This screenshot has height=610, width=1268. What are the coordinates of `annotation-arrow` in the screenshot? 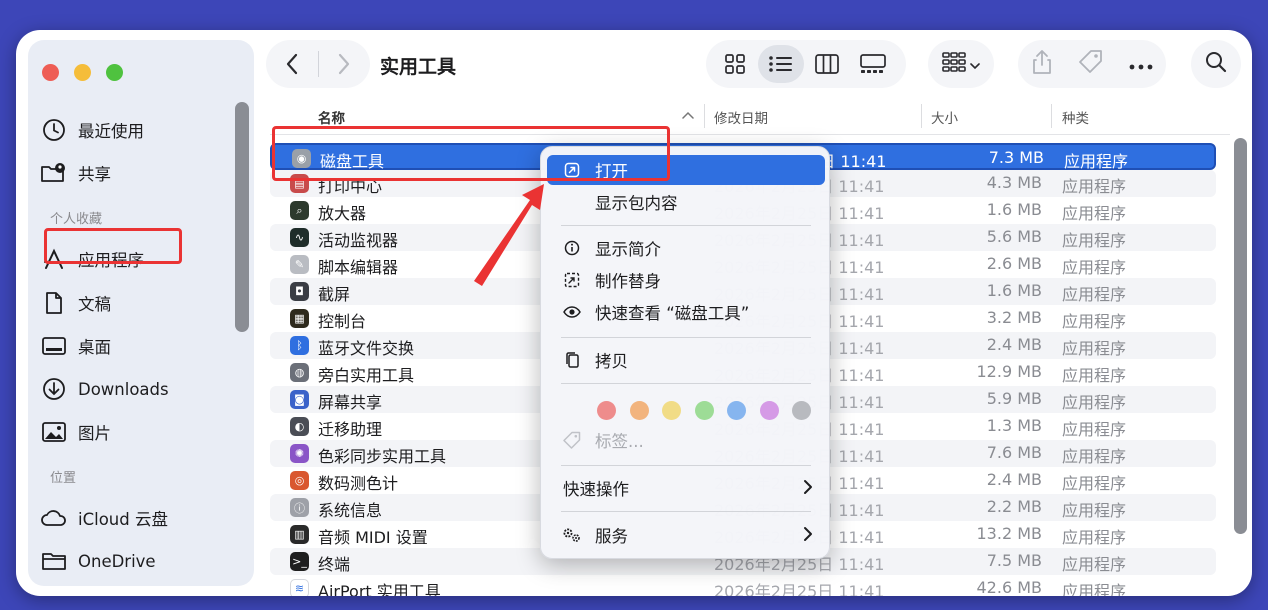 It's located at (509, 235).